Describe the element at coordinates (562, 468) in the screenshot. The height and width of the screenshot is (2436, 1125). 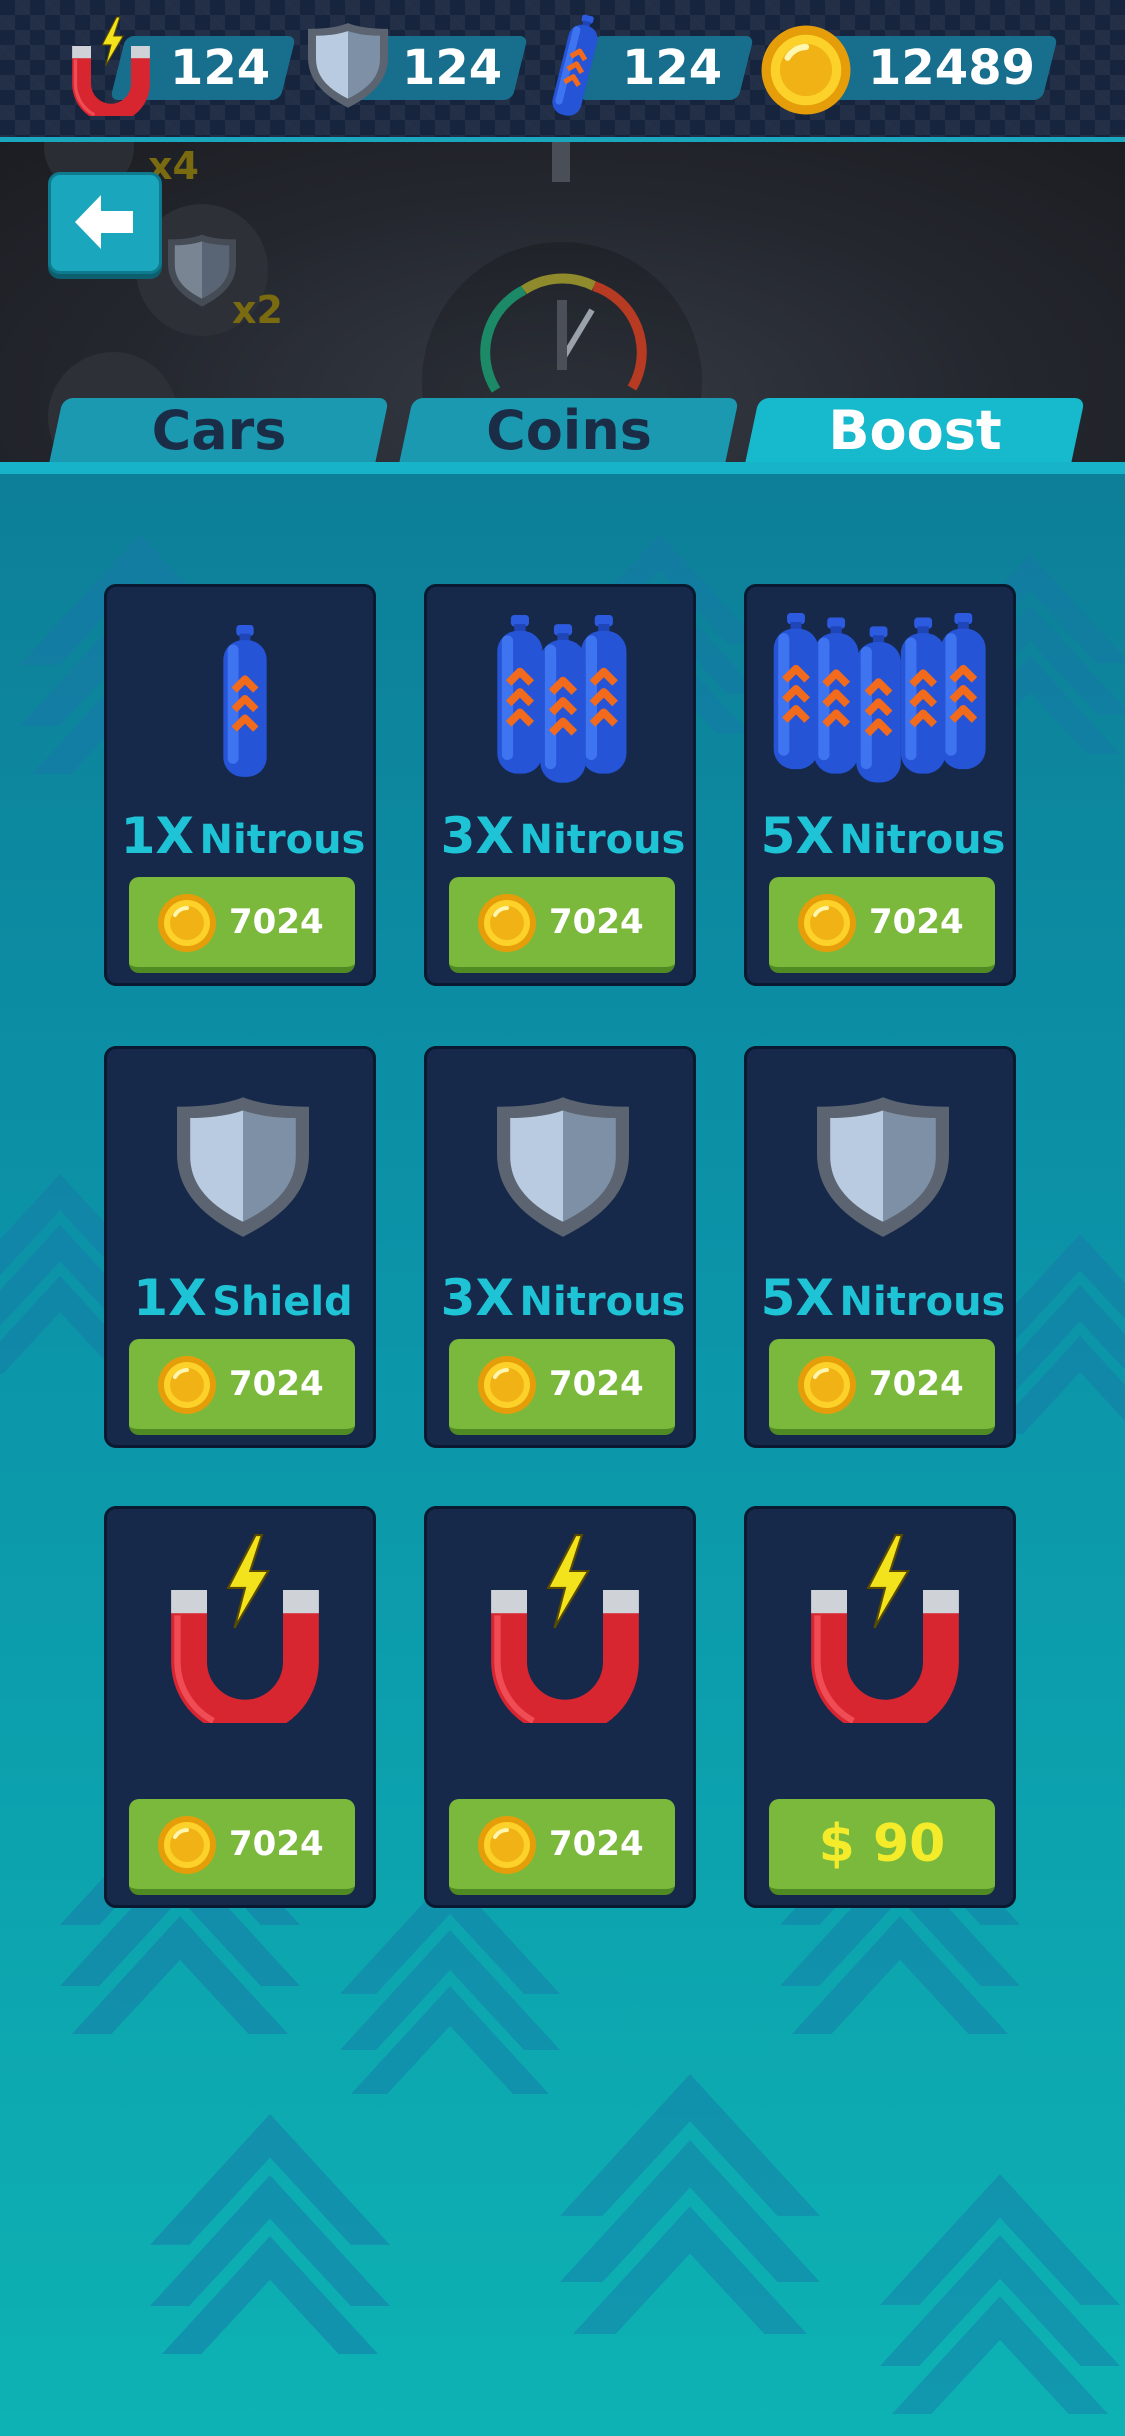
I see `tab-underline` at that location.